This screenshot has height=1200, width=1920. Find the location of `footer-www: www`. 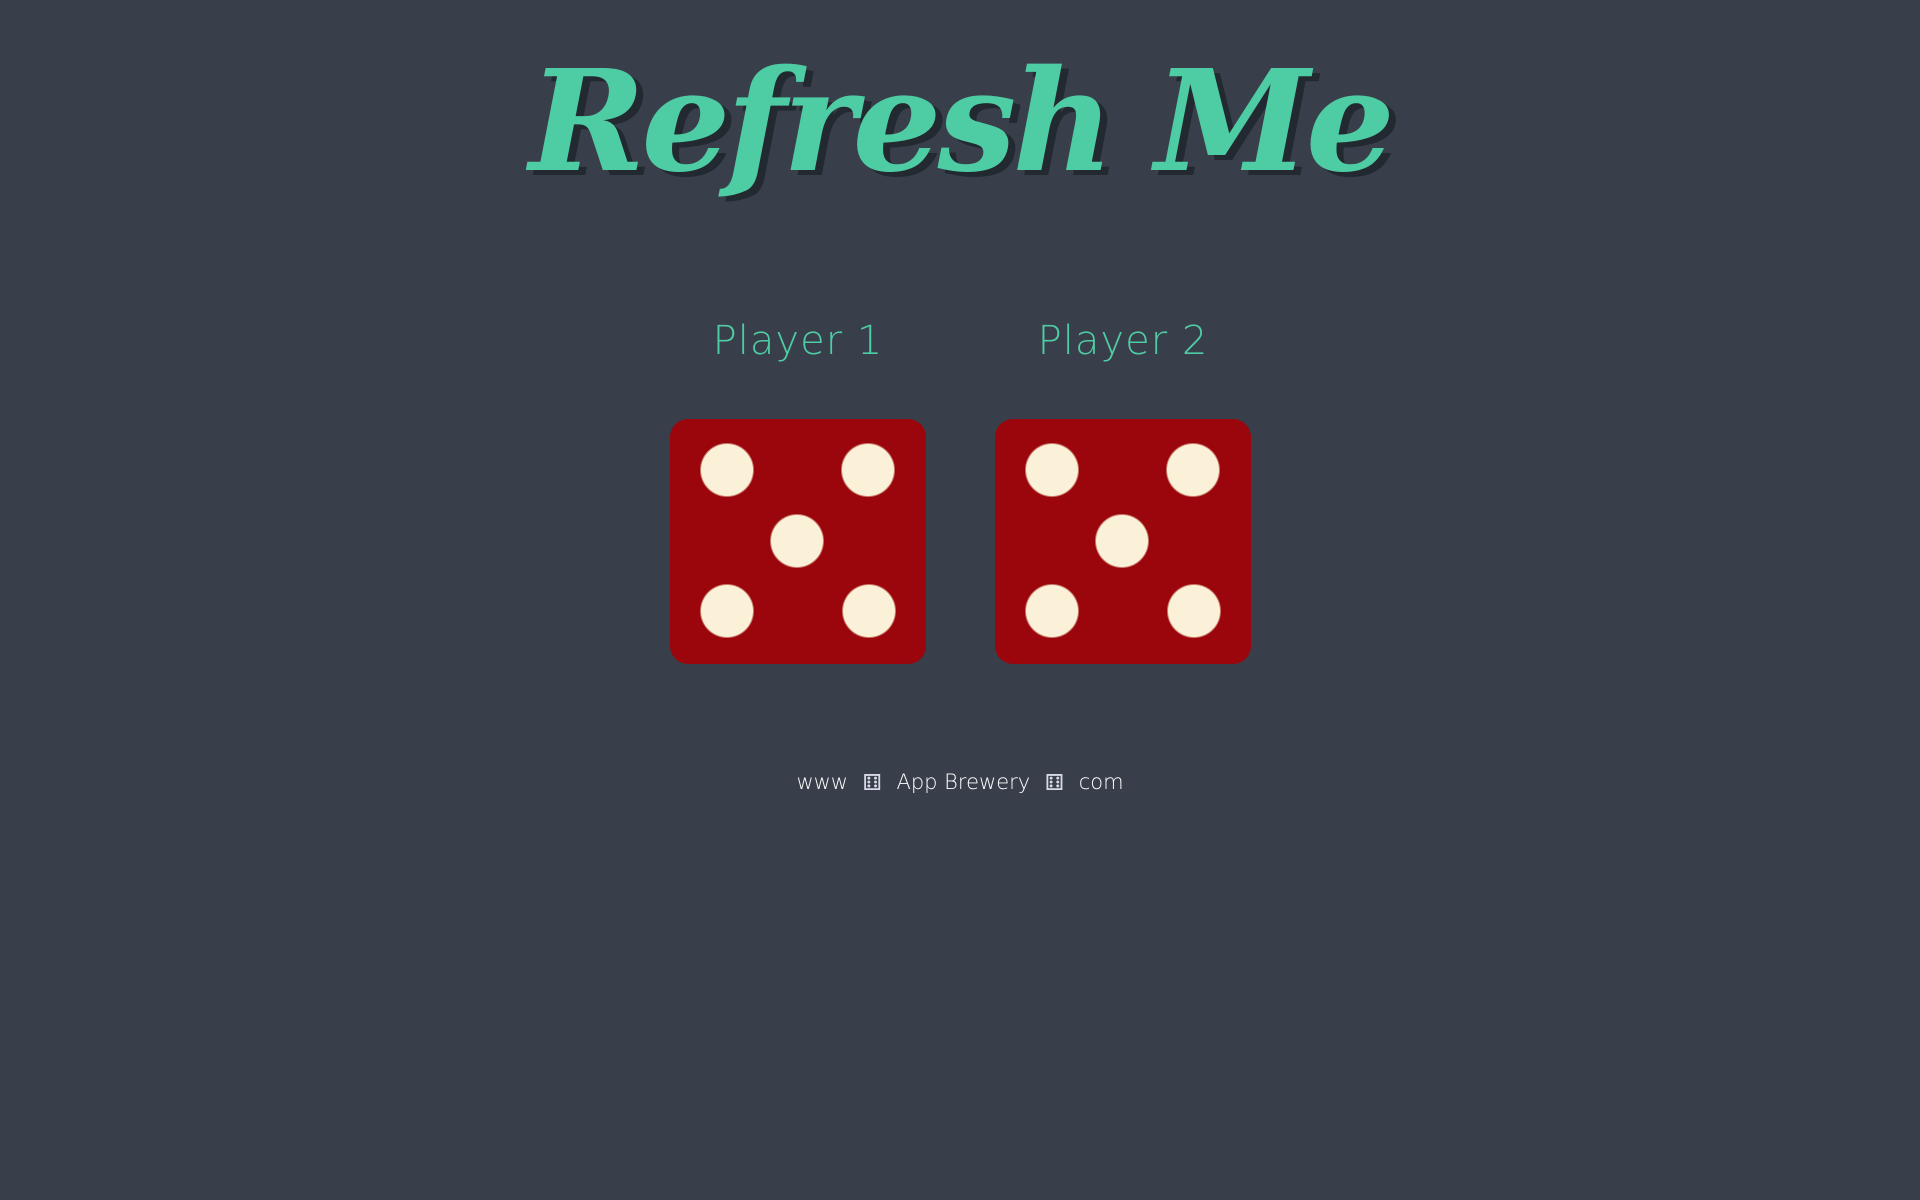

footer-www: www is located at coordinates (822, 782).